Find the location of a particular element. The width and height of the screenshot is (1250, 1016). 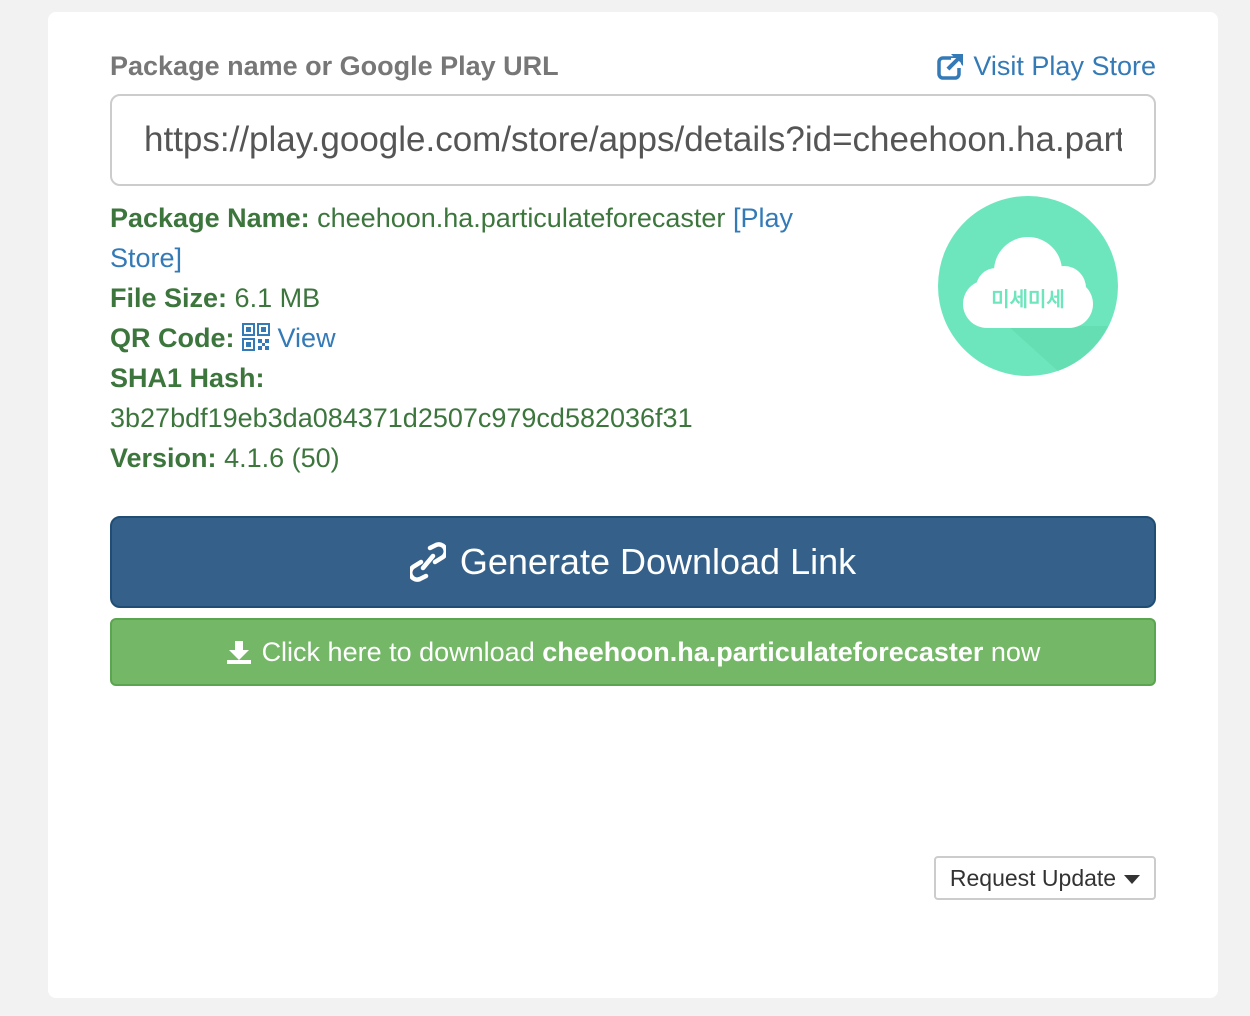

sha1-label: SHA1 Hash: is located at coordinates (187, 378).